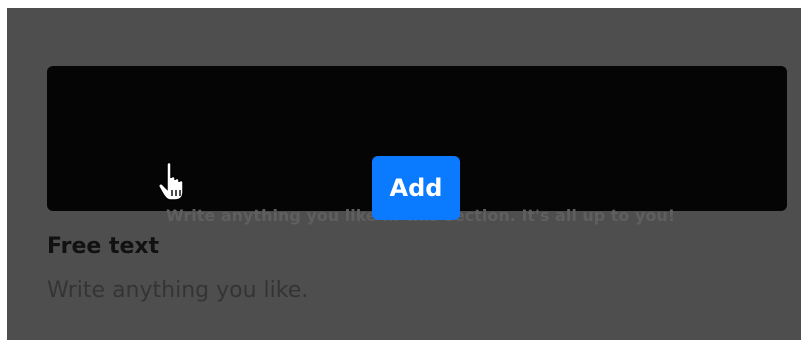 The width and height of the screenshot is (801, 340). What do you see at coordinates (171, 181) in the screenshot?
I see `hand-pointer-icon` at bounding box center [171, 181].